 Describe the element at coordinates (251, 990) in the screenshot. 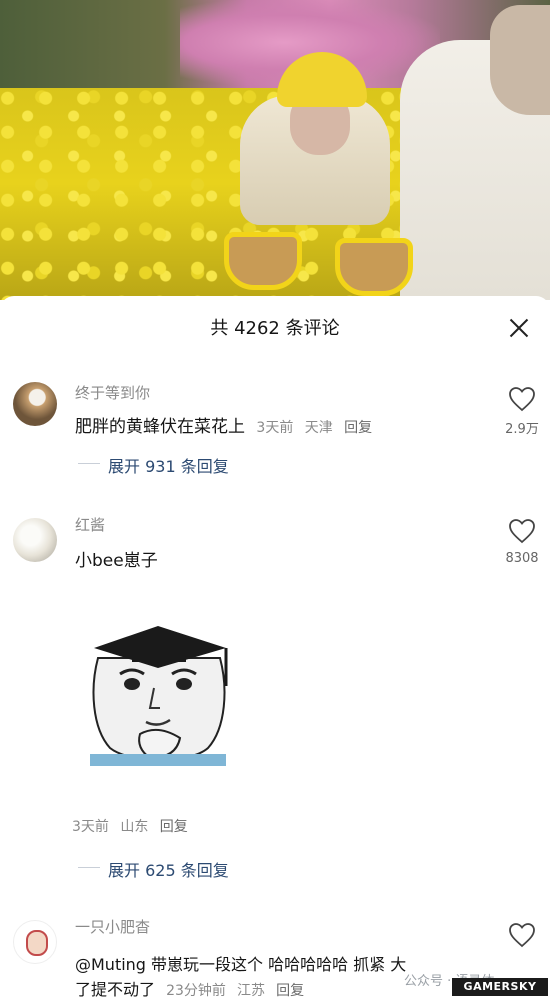

I see `comment-location: 江苏` at that location.